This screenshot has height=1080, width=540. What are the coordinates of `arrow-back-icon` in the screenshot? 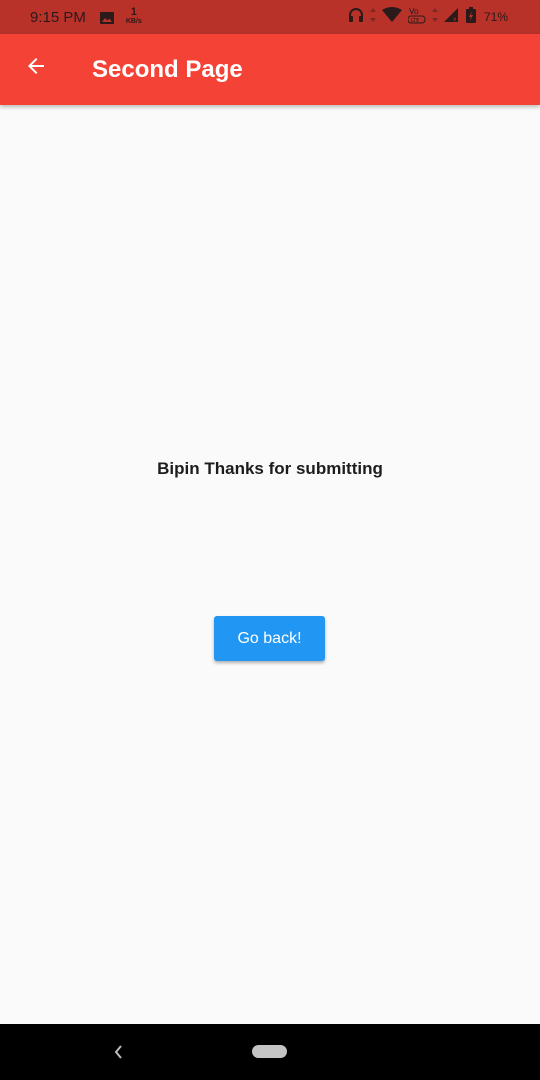 It's located at (36, 68).